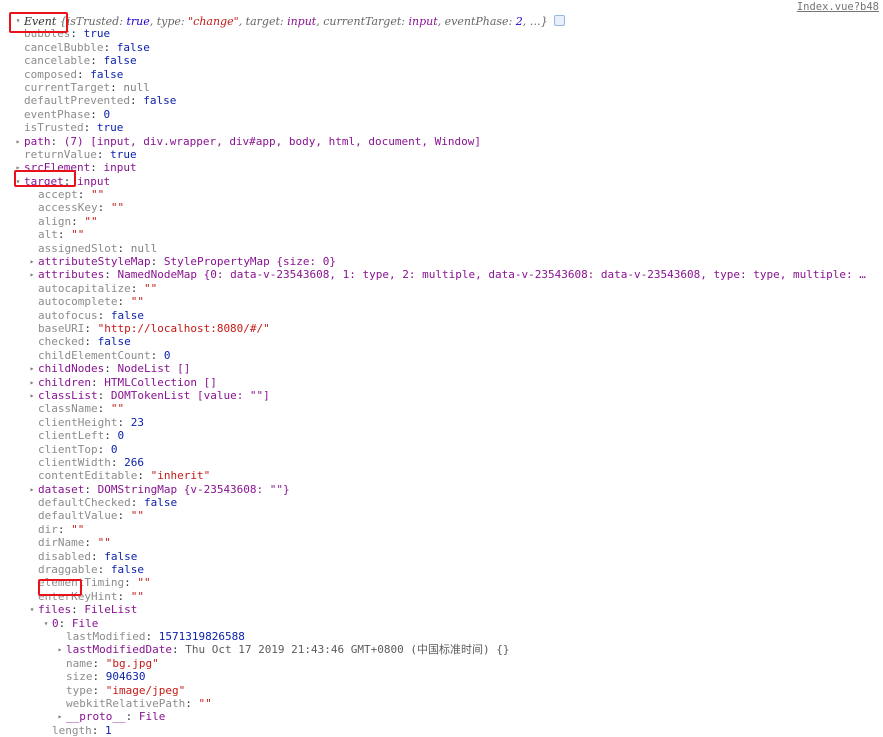 This screenshot has width=883, height=737. Describe the element at coordinates (78, 248) in the screenshot. I see `property-key: assignedSlot` at that location.